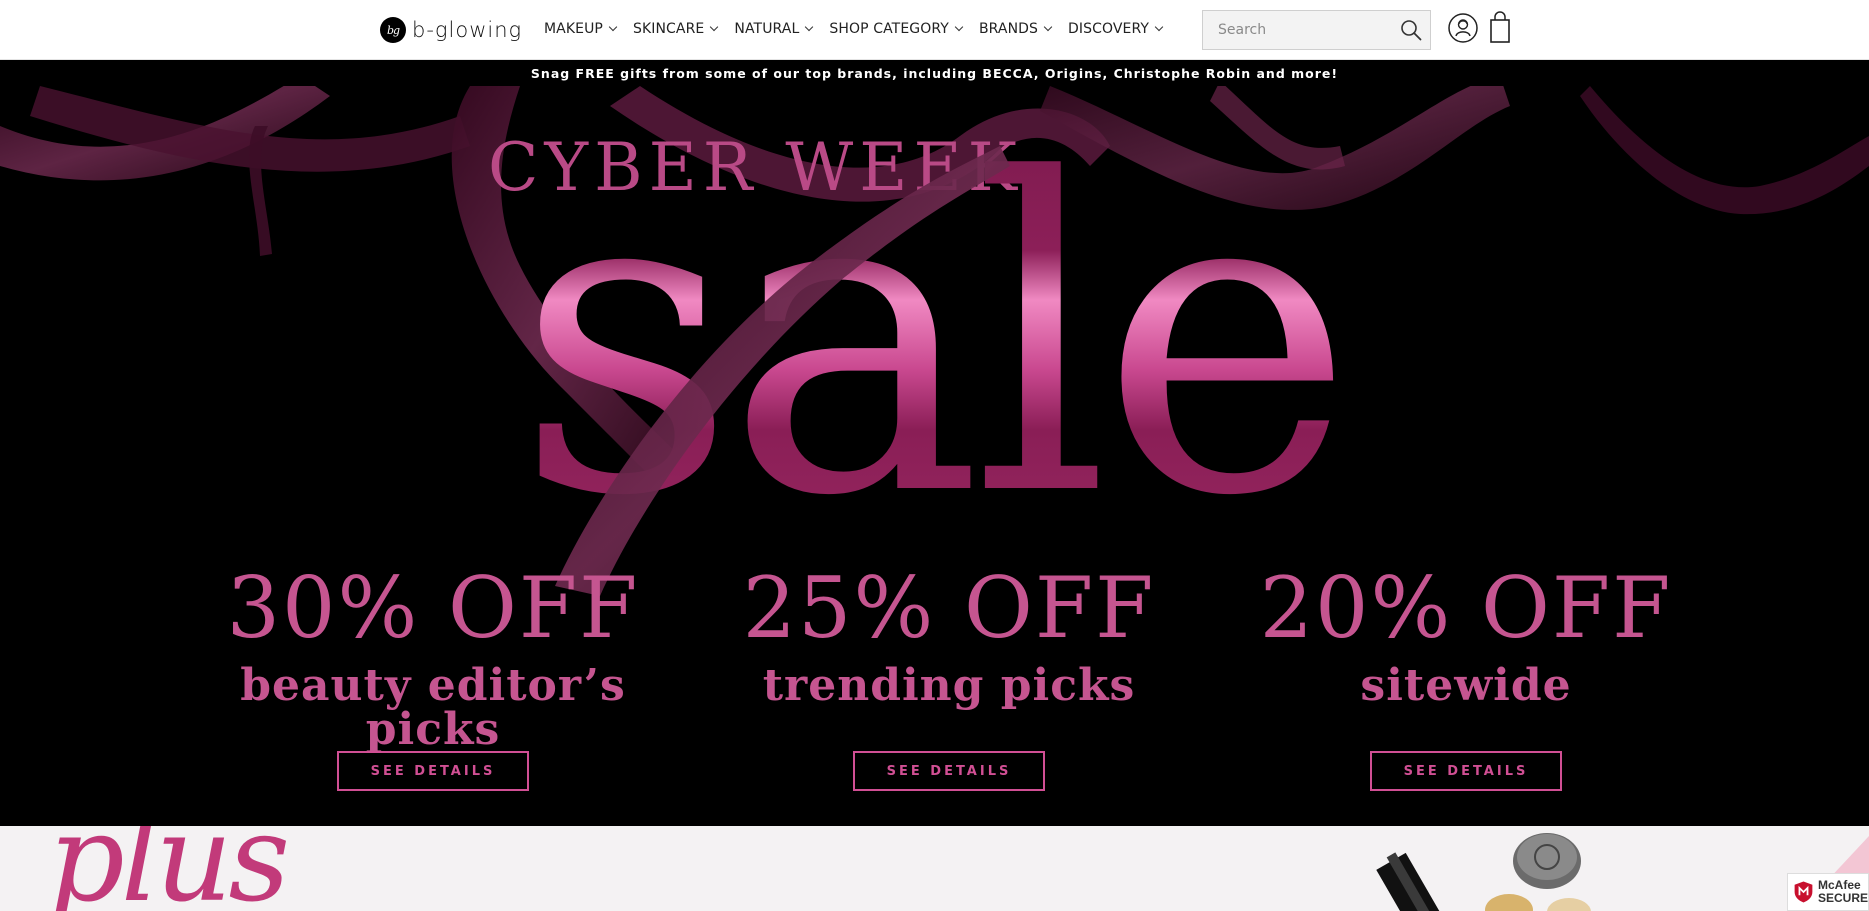  I want to click on nav-item-natural: NATURAL, so click(774, 29).